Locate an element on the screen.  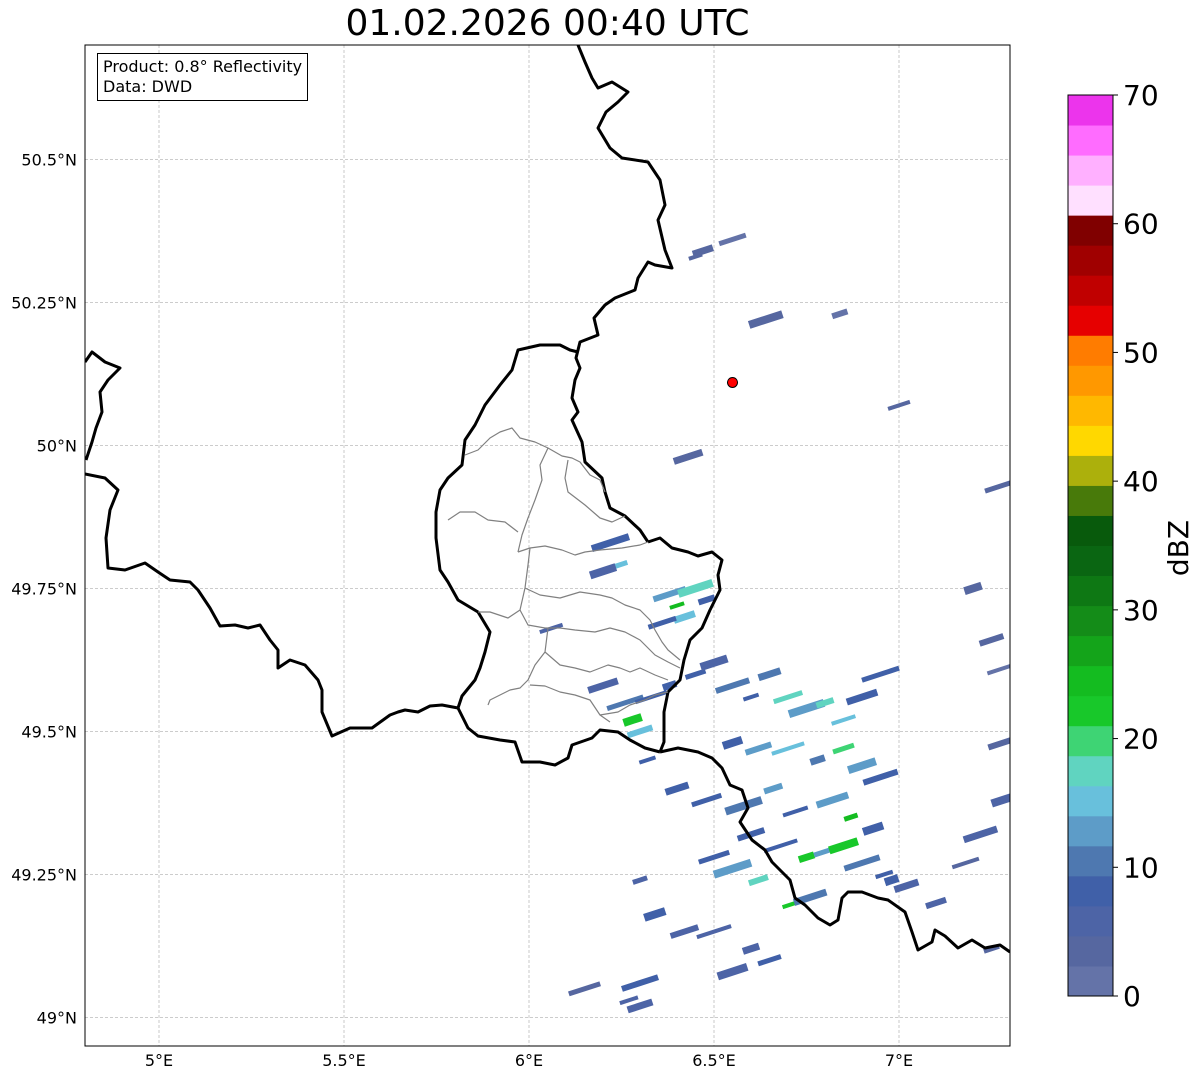
y-tick-label: 49.25°N is located at coordinates (44, 874).